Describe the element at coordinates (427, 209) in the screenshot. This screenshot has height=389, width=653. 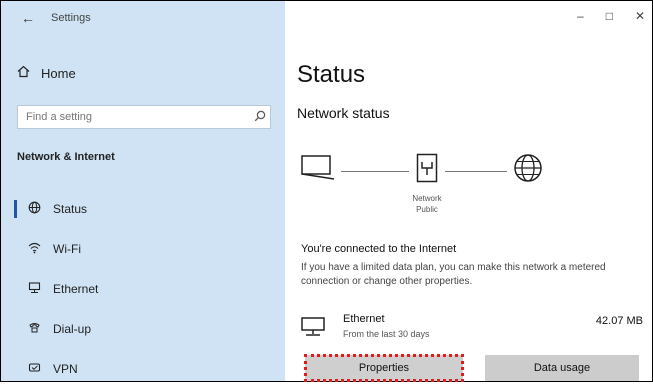
I see `network-type: Public` at that location.